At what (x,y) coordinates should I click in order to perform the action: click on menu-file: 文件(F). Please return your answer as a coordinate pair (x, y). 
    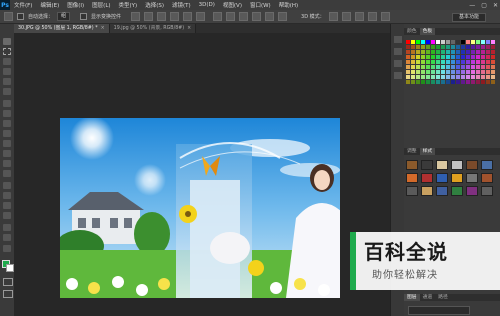
    Looking at the image, I should click on (23, 5).